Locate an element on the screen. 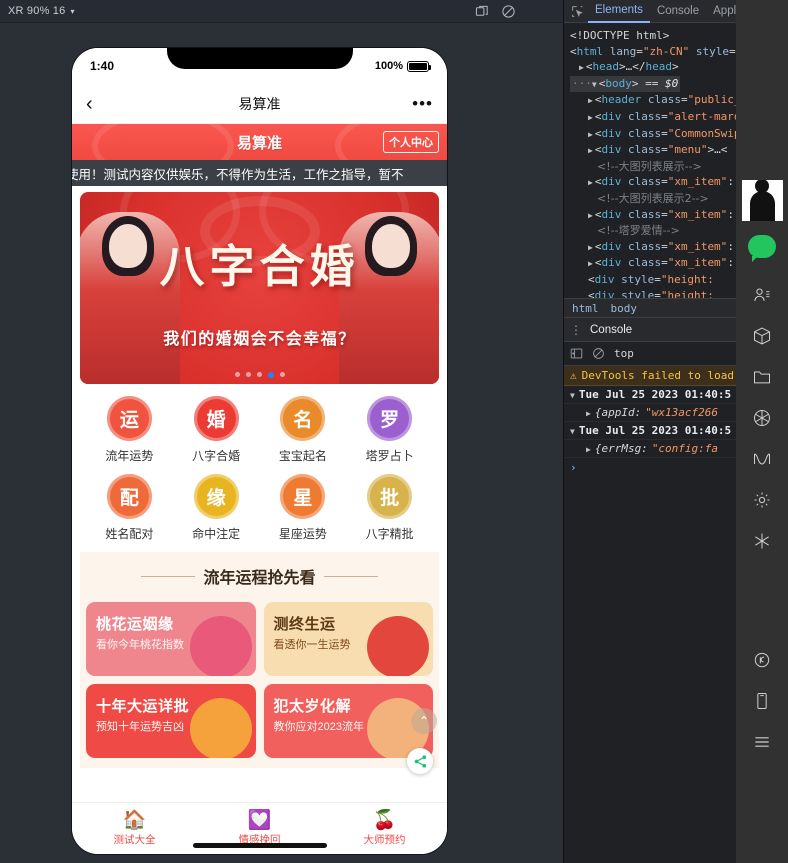 This screenshot has height=863, width=788. promo-card-1: 测终生运 看透你一生运势 is located at coordinates (348, 639).